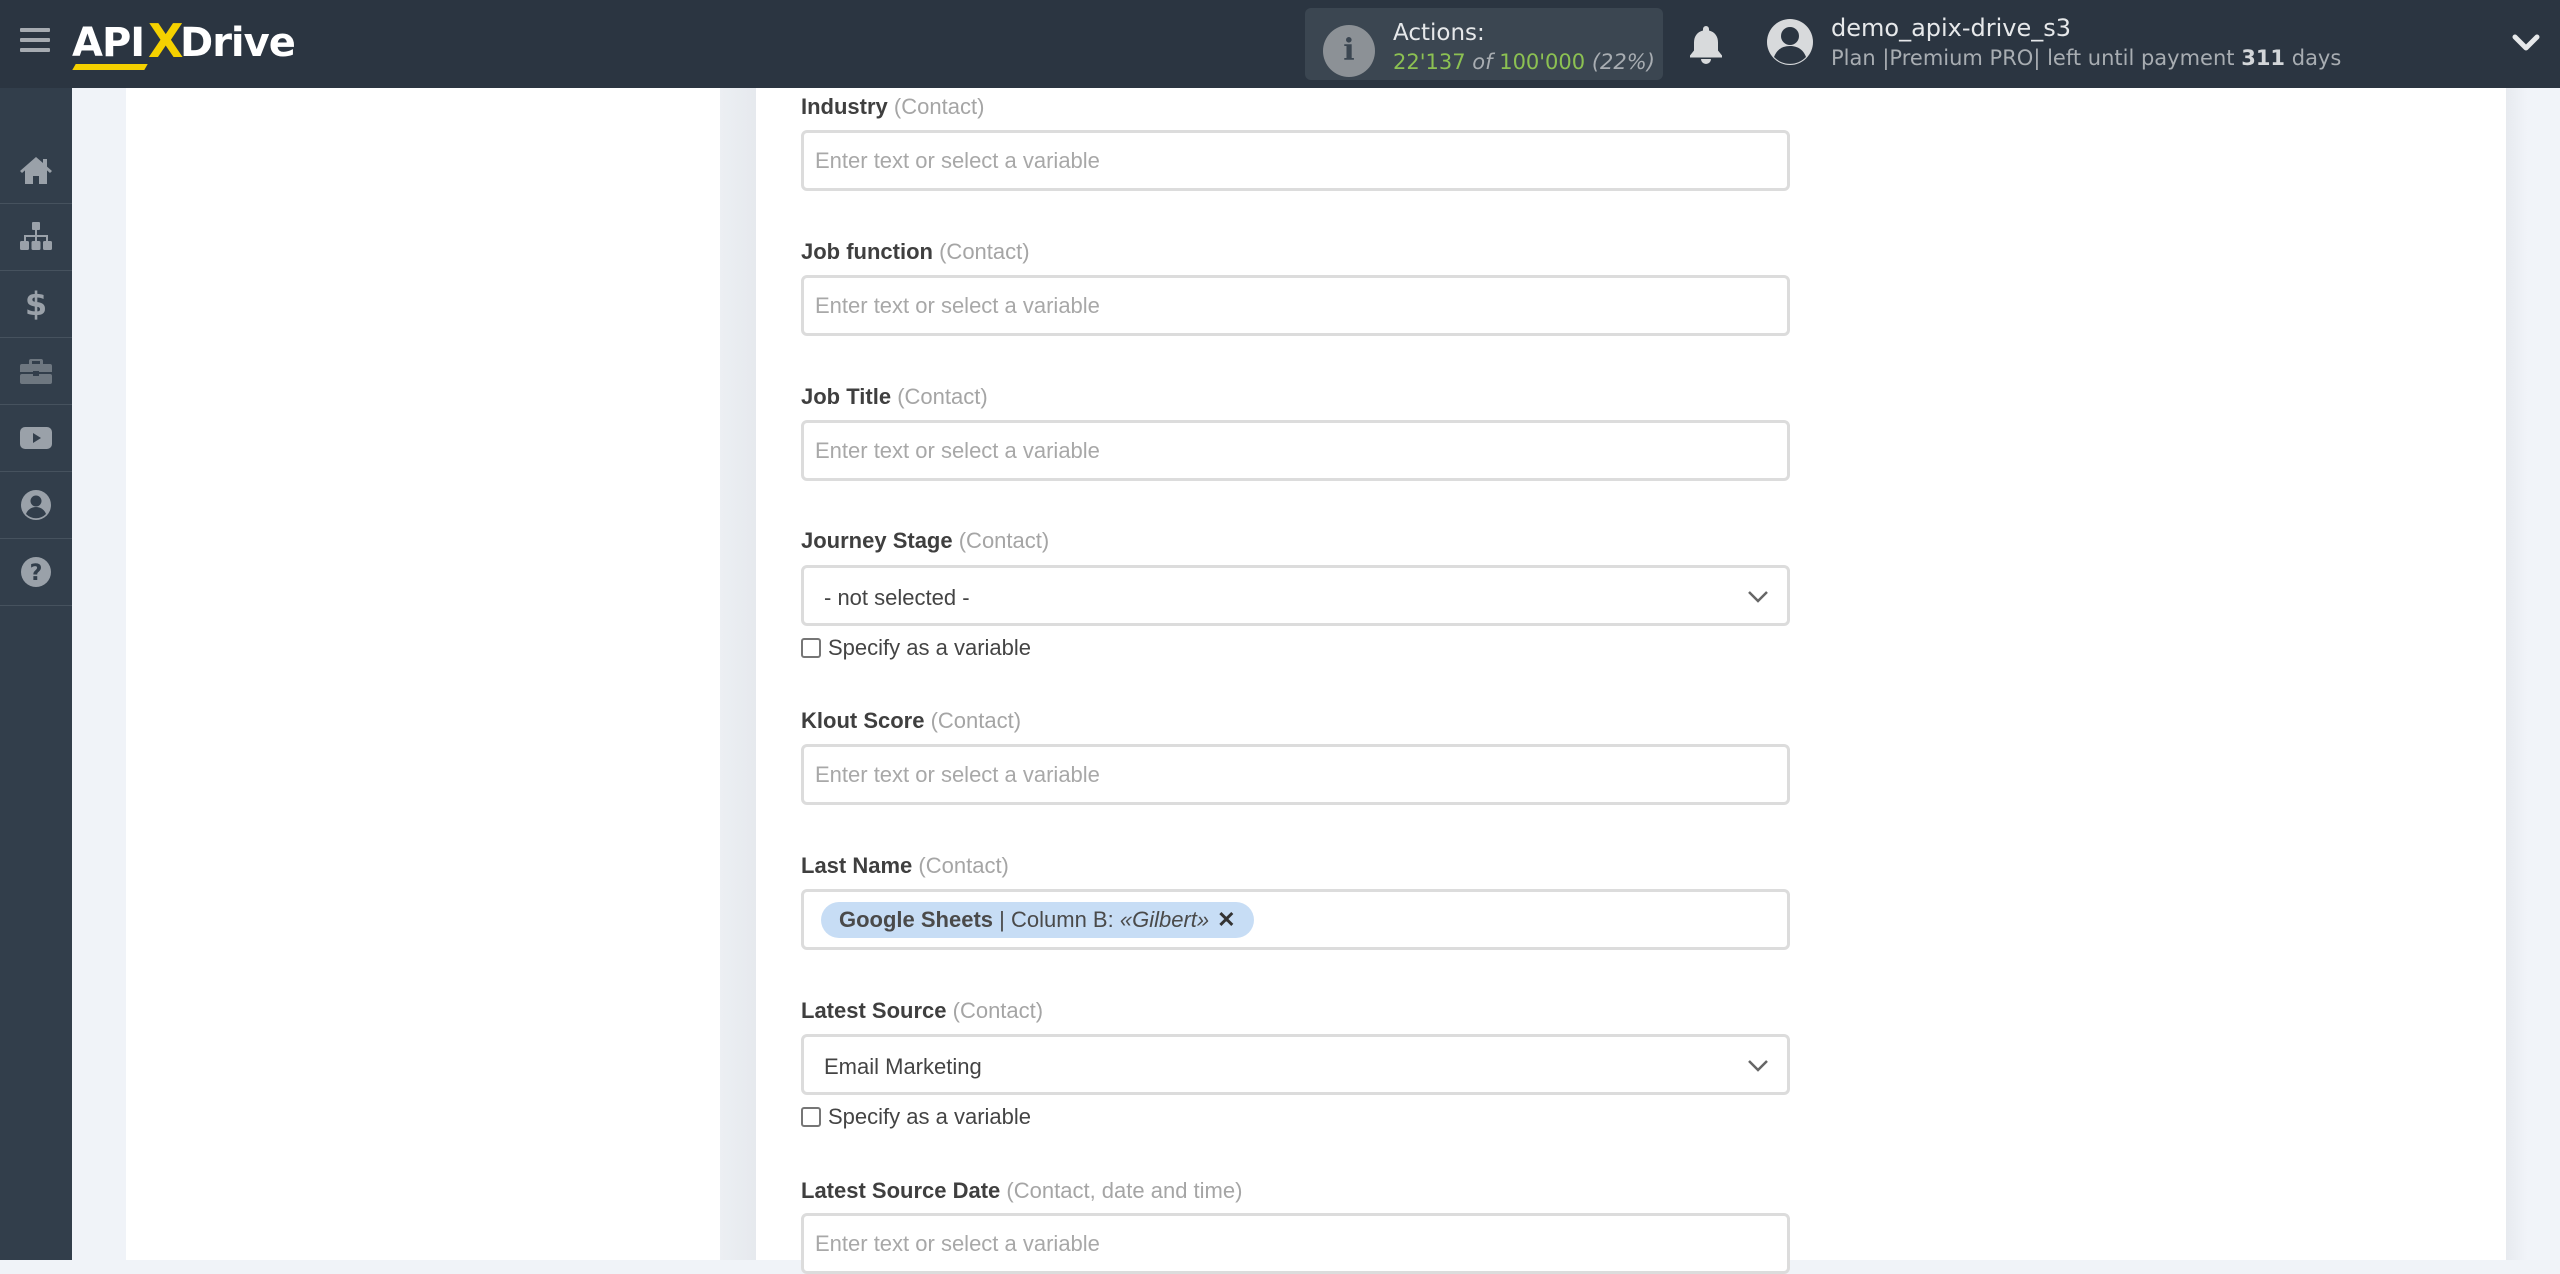 Image resolution: width=2560 pixels, height=1274 pixels. What do you see at coordinates (738, 674) in the screenshot?
I see `panel-divider` at bounding box center [738, 674].